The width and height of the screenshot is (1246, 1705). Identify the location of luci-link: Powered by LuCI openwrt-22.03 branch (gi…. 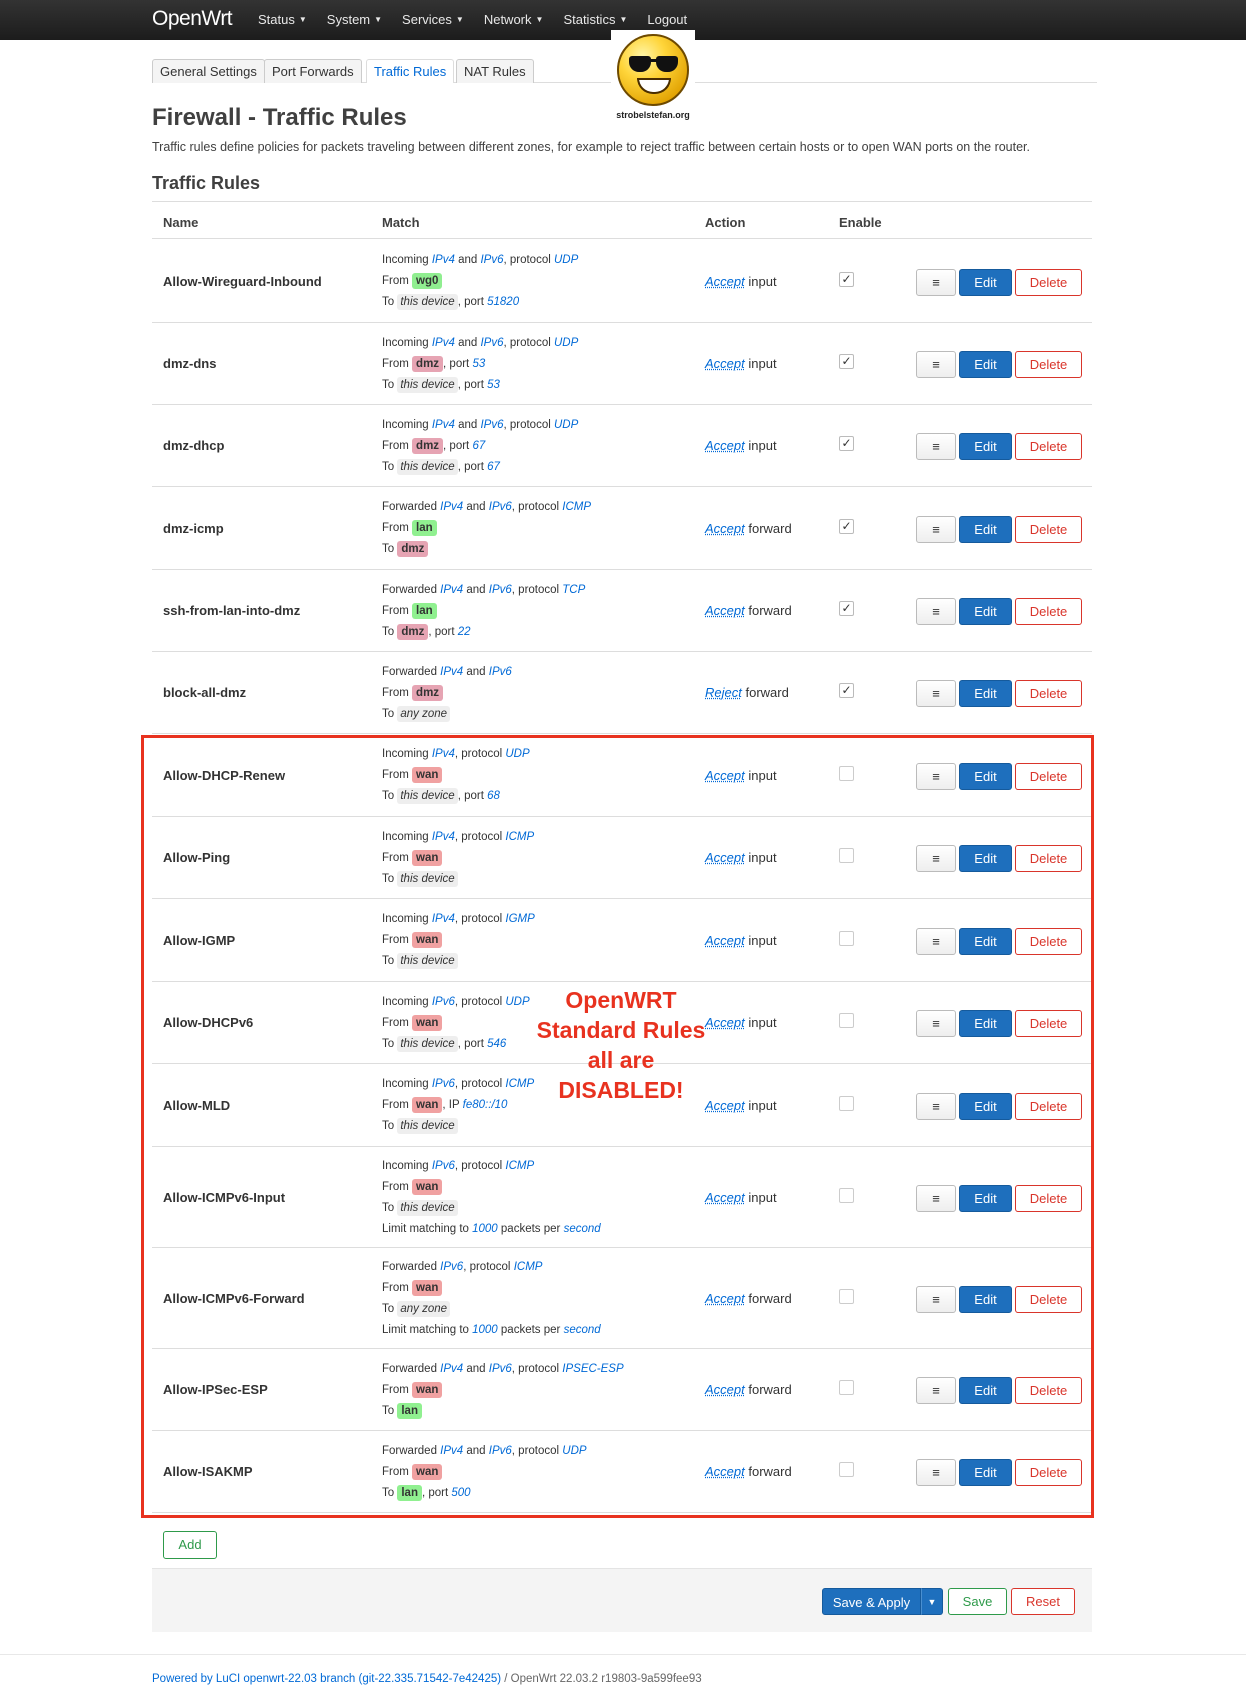
(326, 1679).